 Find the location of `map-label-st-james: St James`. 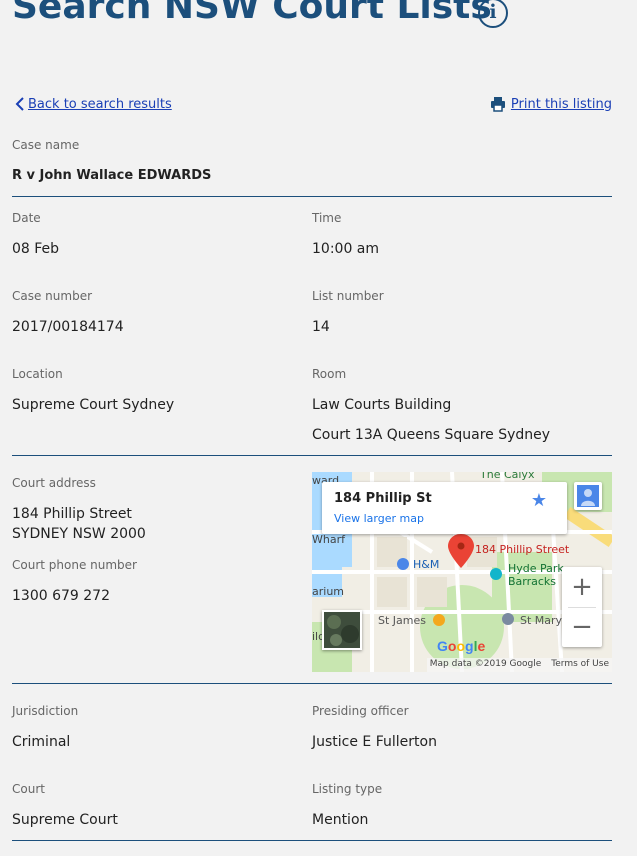

map-label-st-james: St James is located at coordinates (402, 620).